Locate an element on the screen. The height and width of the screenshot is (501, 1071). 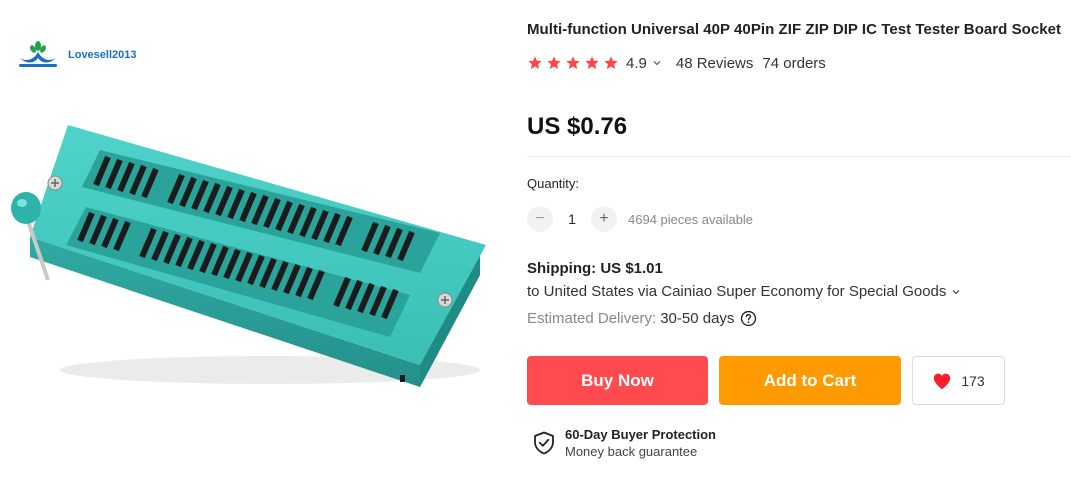
heart-icon is located at coordinates (942, 381).